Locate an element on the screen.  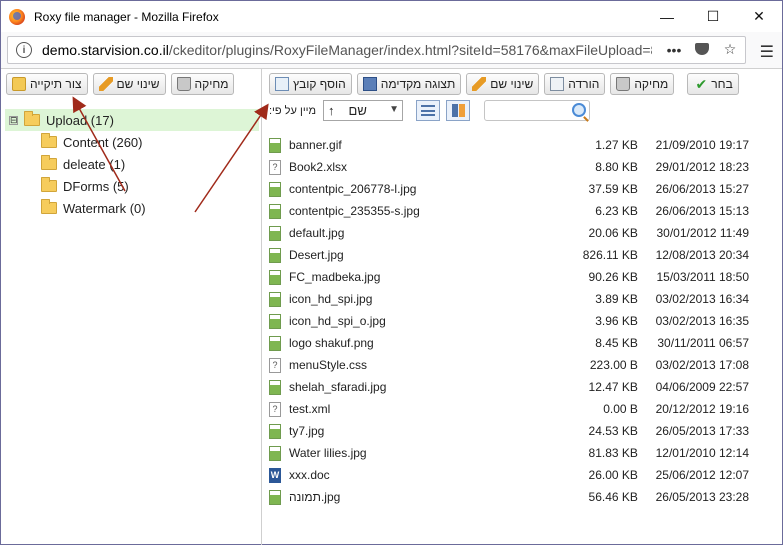
bookmark-star-icon: ☆ is located at coordinates (730, 49).